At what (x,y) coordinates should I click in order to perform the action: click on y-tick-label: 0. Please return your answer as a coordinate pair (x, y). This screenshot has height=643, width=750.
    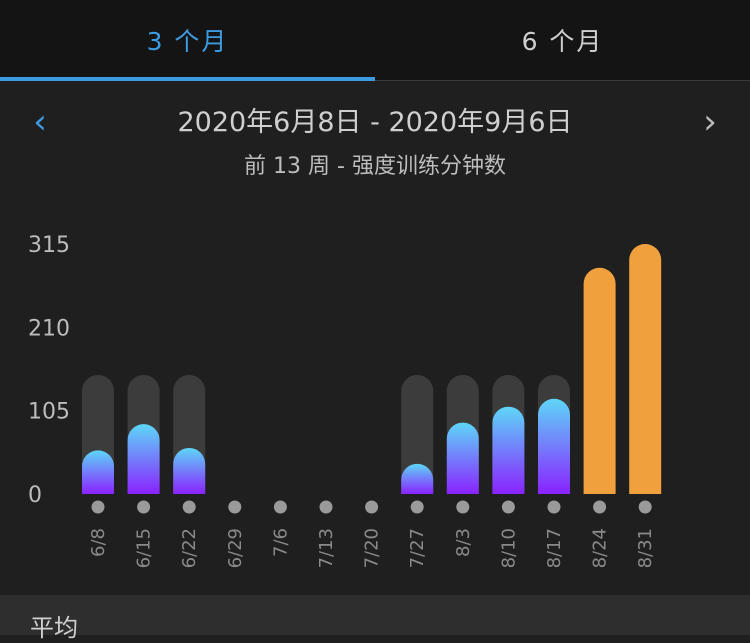
    Looking at the image, I should click on (35, 495).